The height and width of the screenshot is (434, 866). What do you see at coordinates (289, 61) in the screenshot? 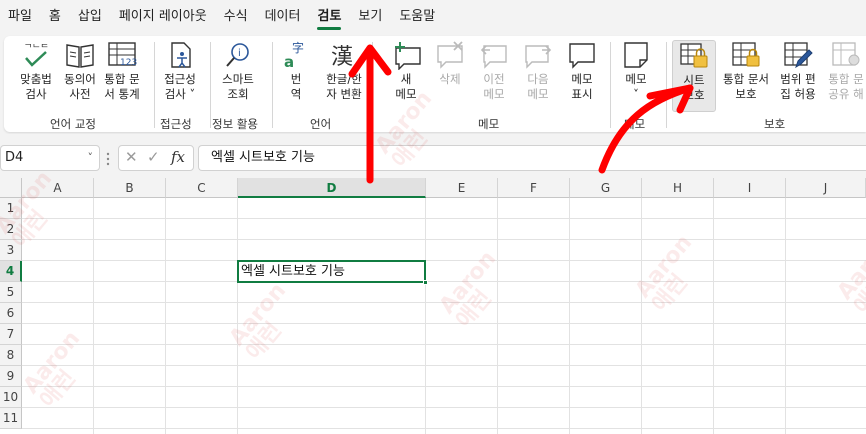
I see `svg-text: a` at bounding box center [289, 61].